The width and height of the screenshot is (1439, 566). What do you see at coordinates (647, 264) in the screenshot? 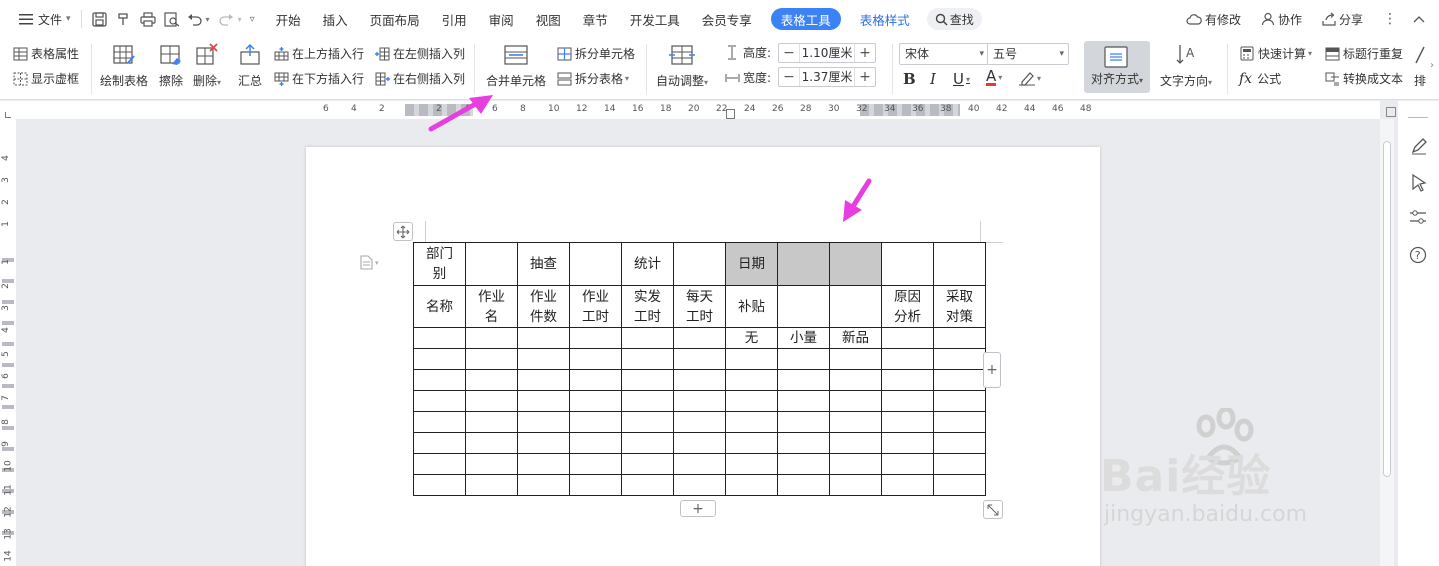
I see `table-cell: 统计` at bounding box center [647, 264].